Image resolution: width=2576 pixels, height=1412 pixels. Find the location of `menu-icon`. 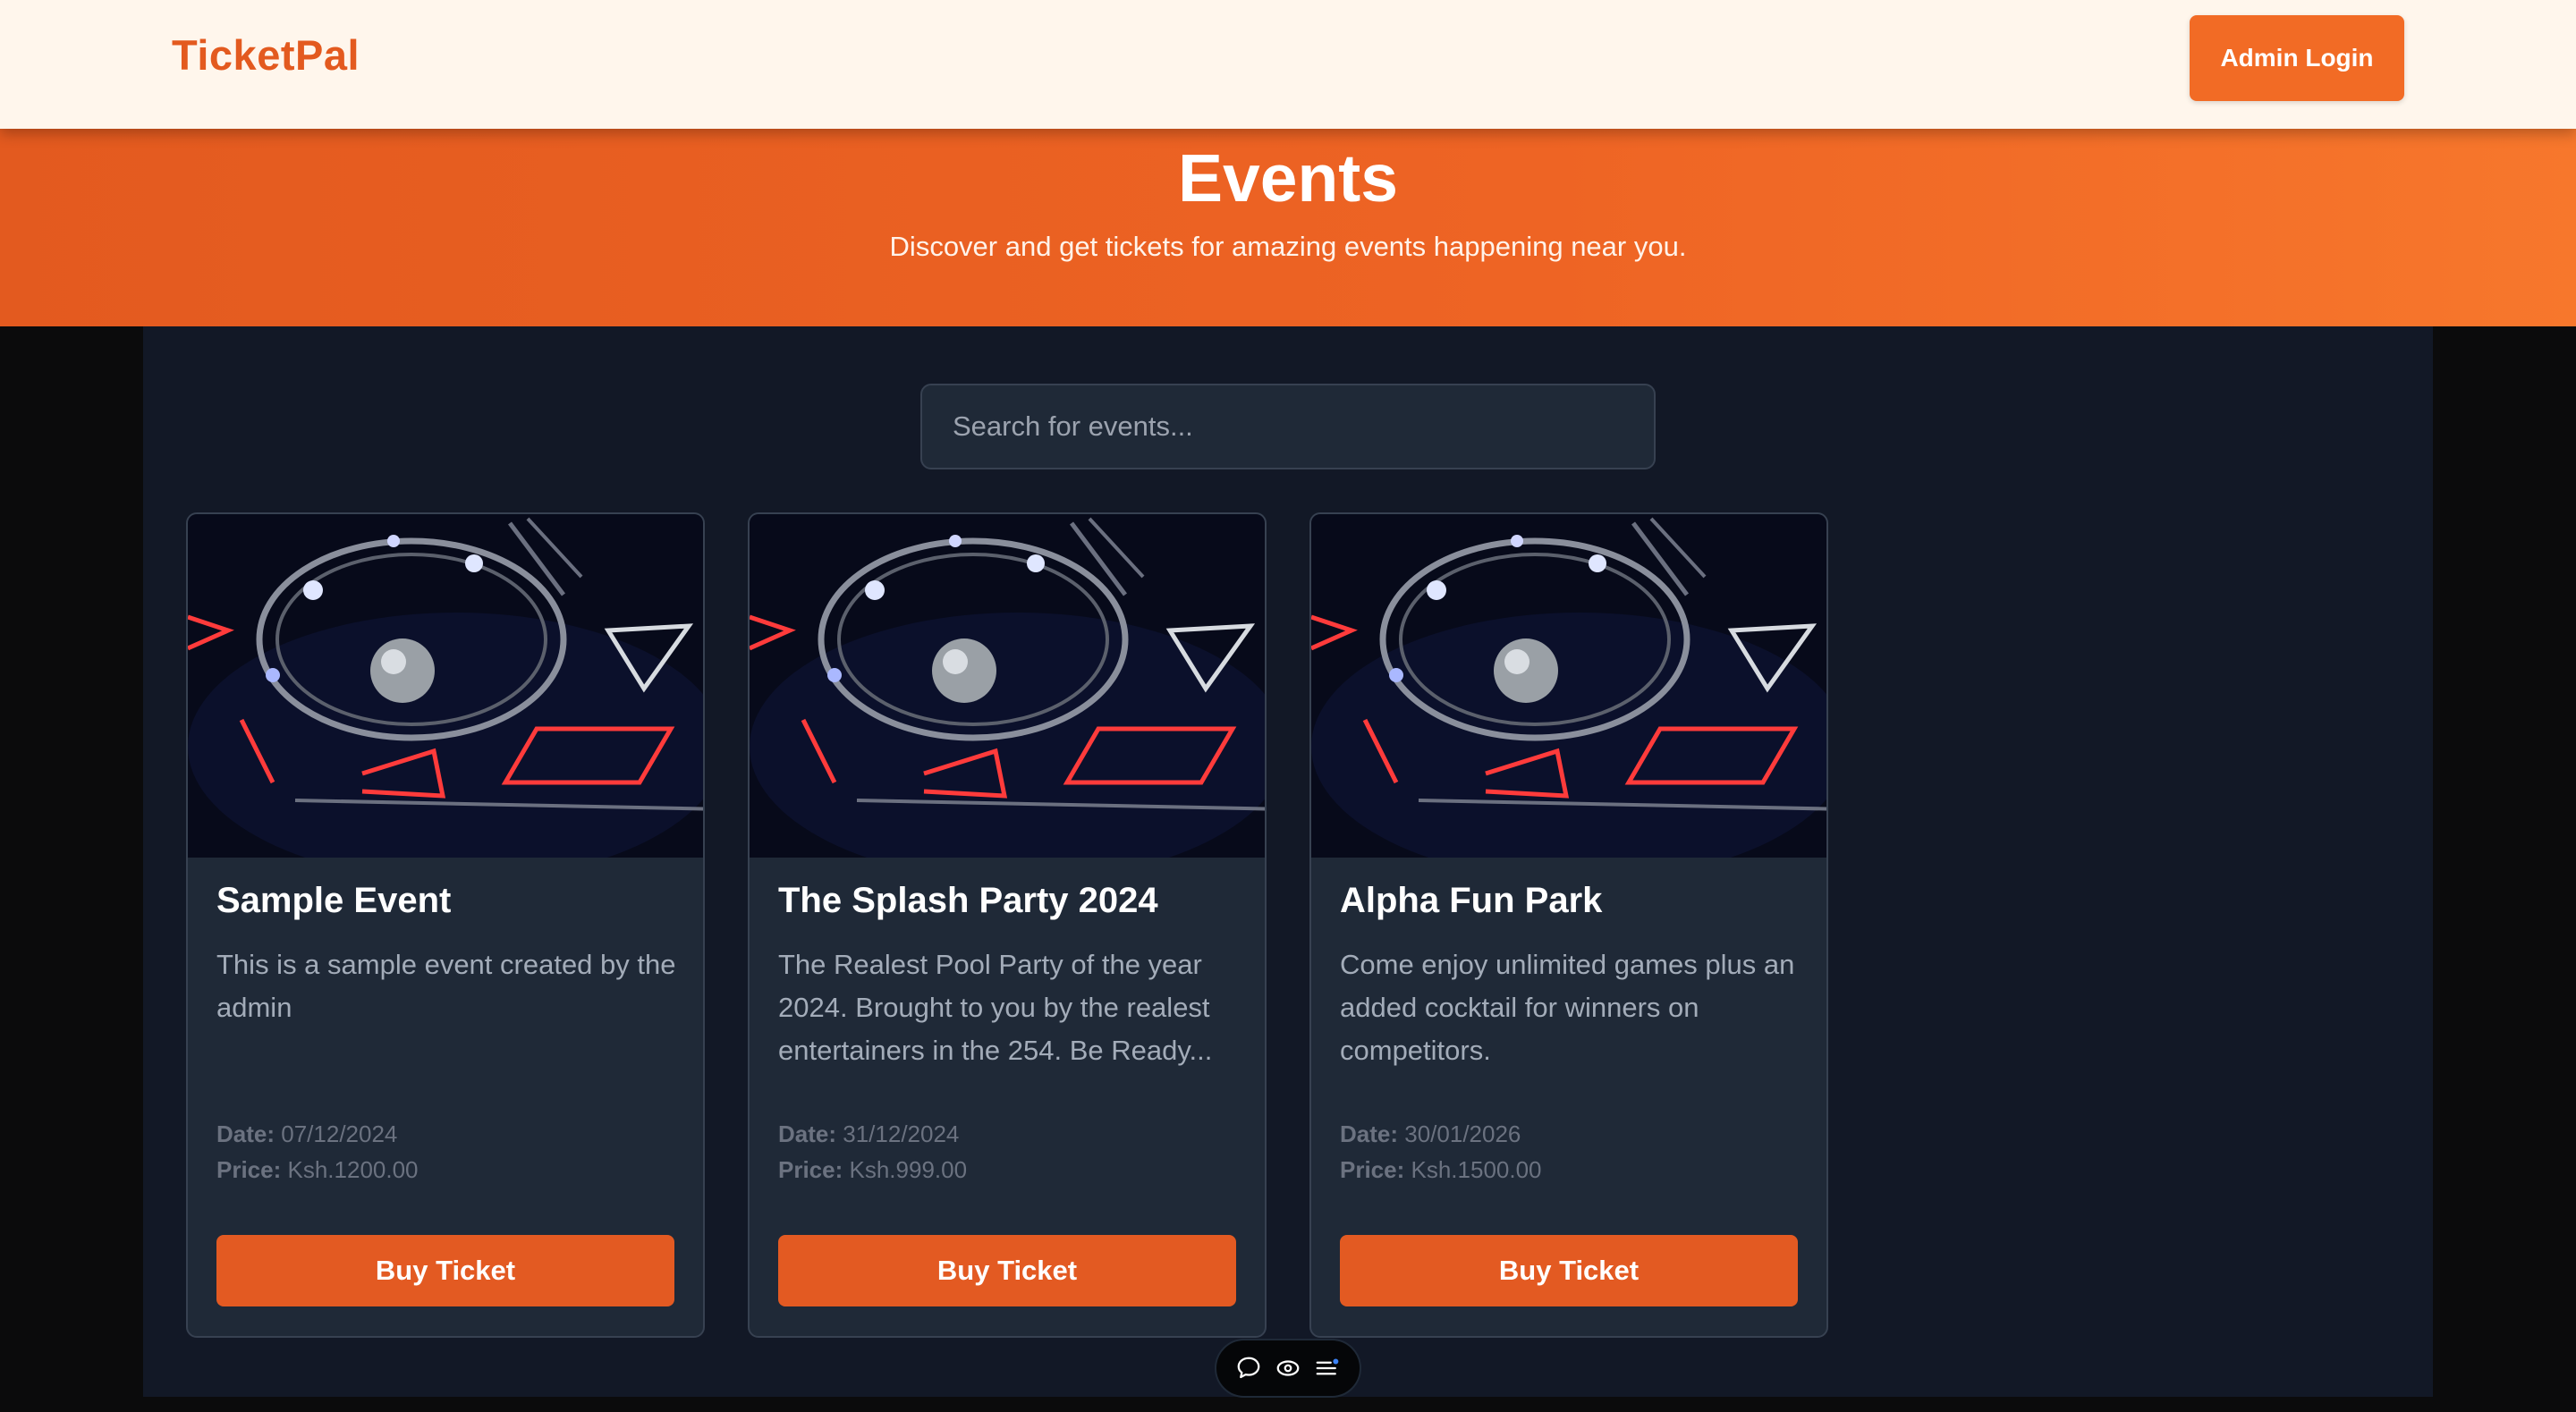

menu-icon is located at coordinates (1327, 1369).